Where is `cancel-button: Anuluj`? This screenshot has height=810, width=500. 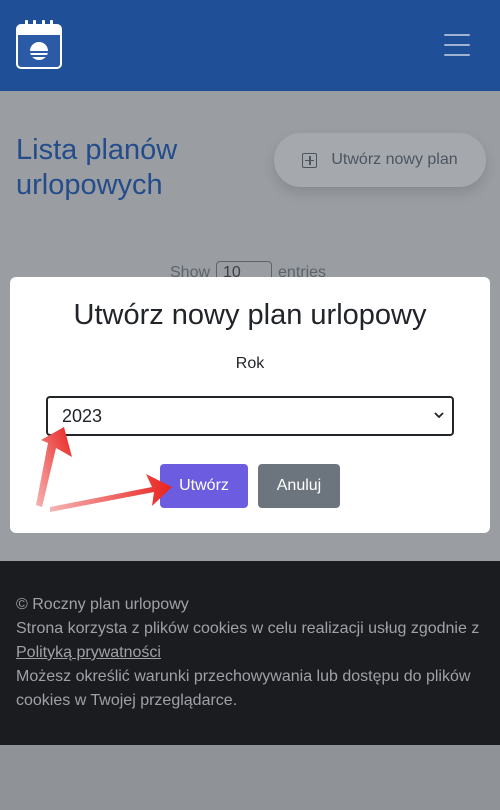 cancel-button: Anuluj is located at coordinates (299, 486).